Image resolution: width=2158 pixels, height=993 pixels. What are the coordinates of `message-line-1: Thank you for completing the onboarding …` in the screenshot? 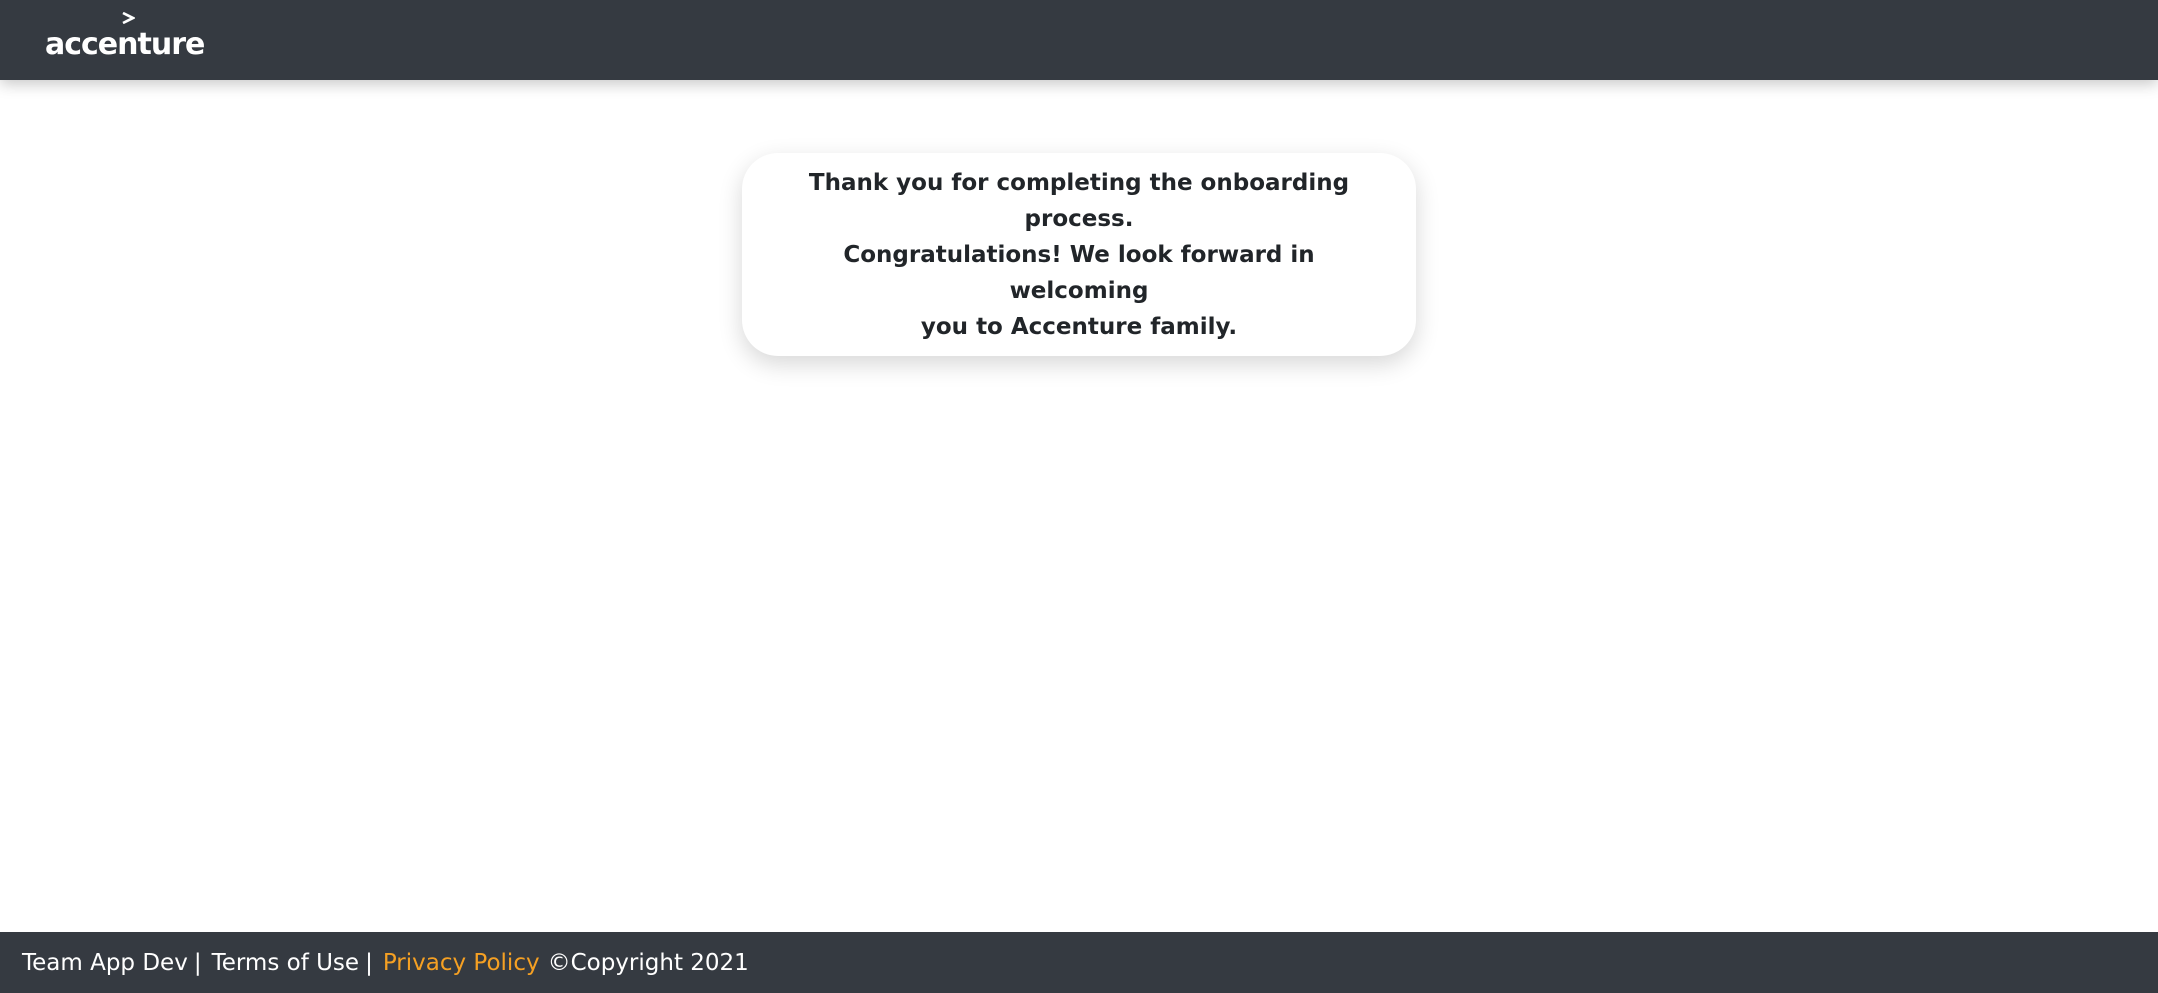 It's located at (1079, 200).